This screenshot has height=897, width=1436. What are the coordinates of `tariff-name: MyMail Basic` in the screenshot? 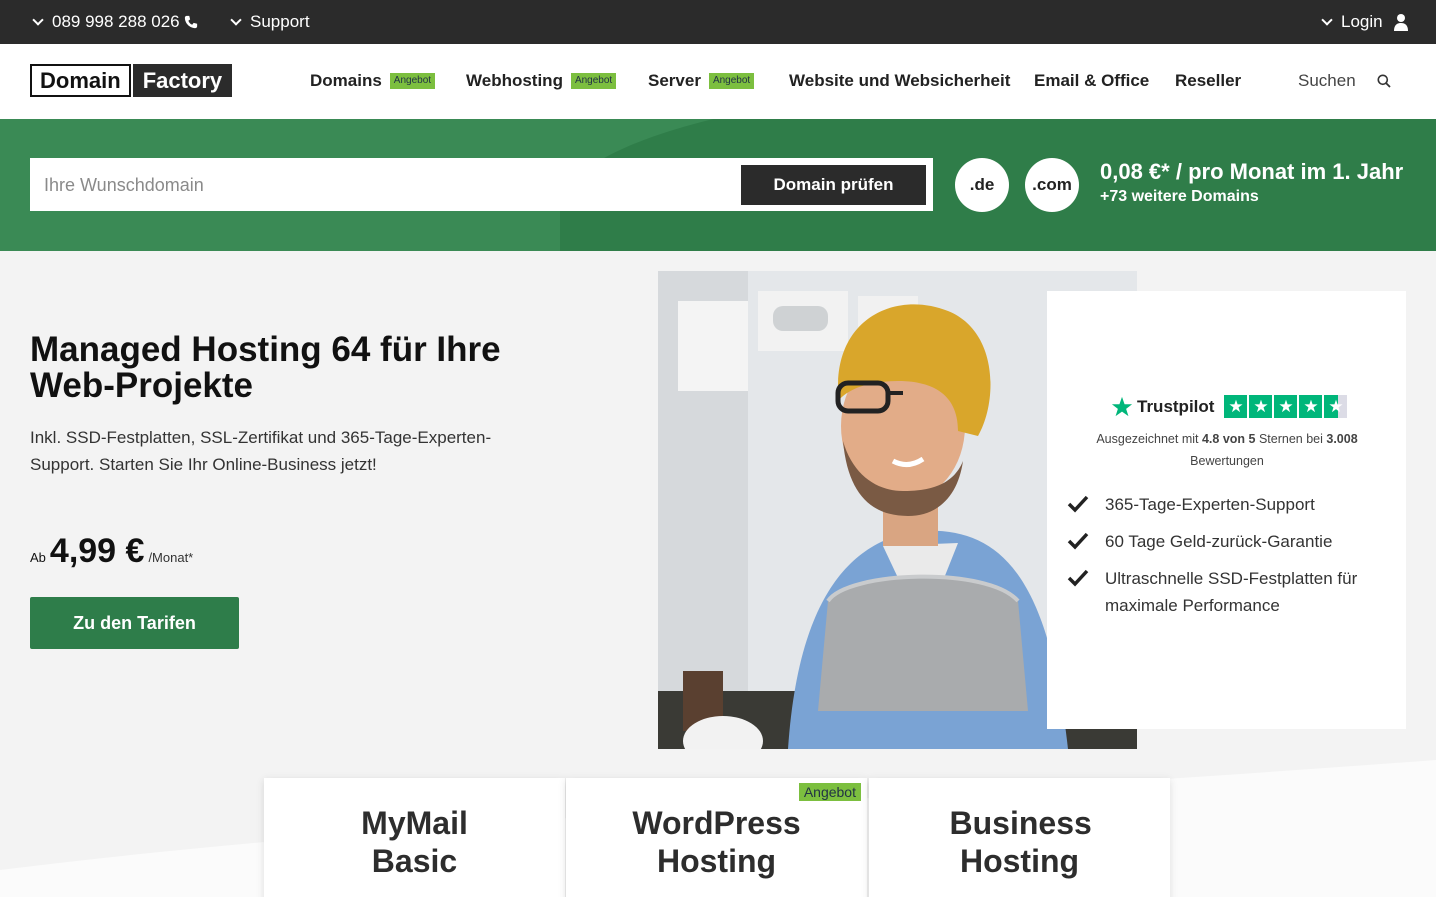 It's located at (414, 842).